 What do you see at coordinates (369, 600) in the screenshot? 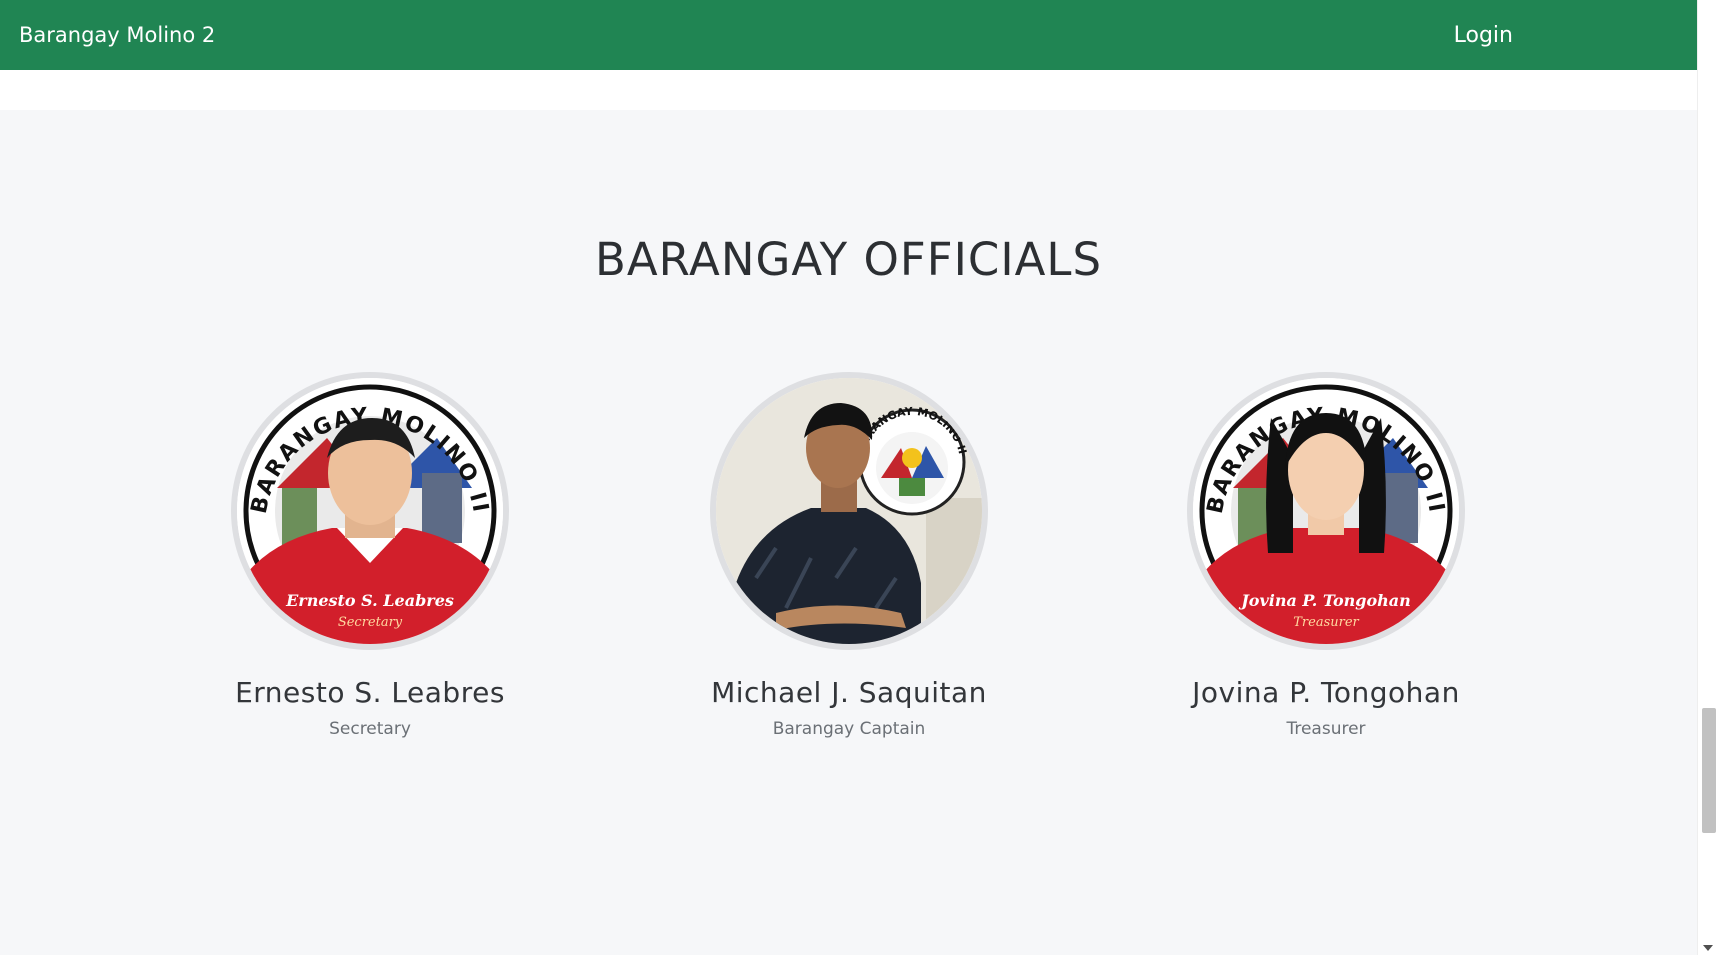
I see `shirt-caption: Ernesto S. Leabres` at bounding box center [369, 600].